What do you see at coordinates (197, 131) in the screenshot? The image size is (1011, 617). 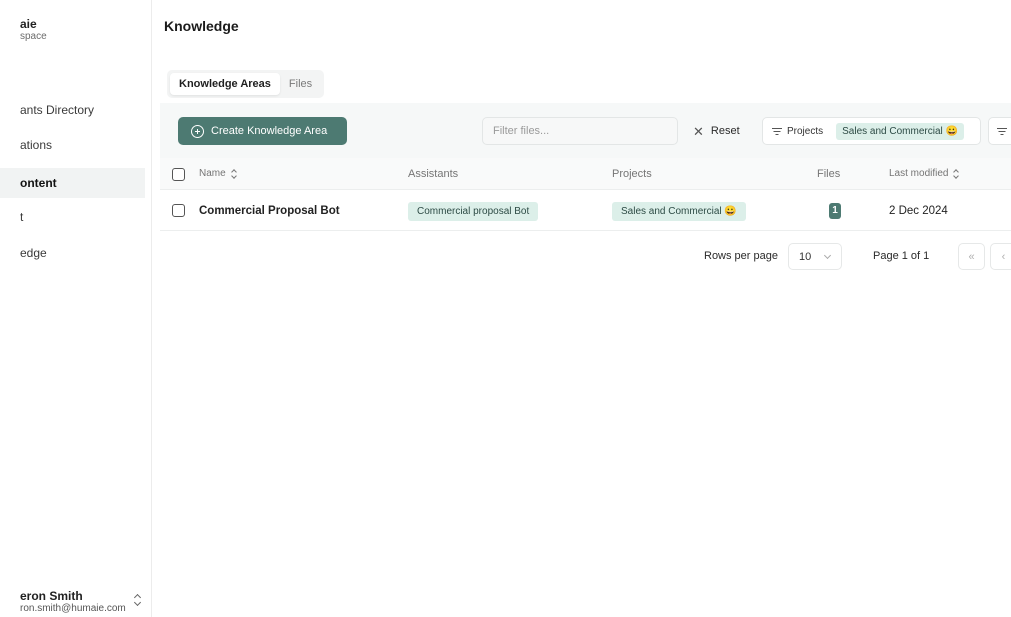 I see `plus-circle-icon` at bounding box center [197, 131].